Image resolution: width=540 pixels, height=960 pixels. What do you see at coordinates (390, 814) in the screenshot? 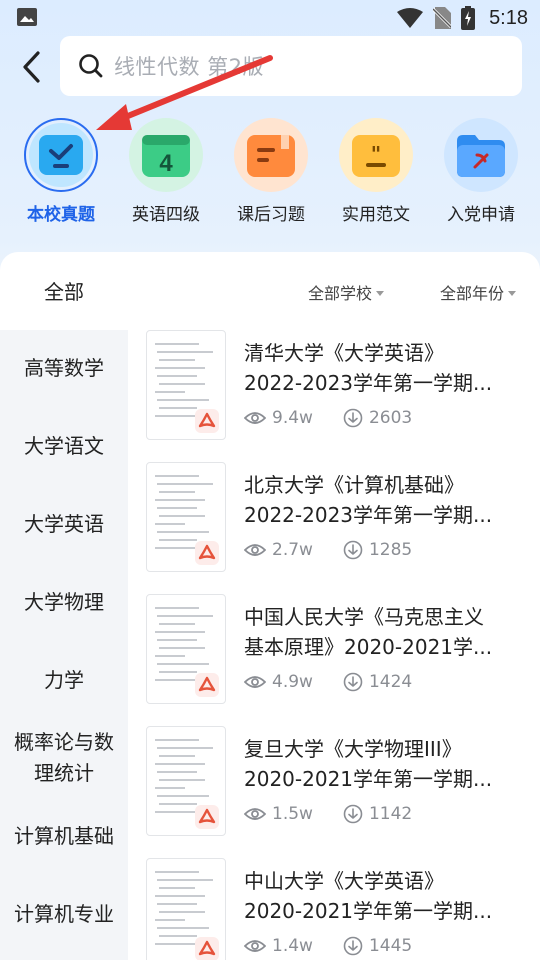
I see `downloads-value: 1142` at bounding box center [390, 814].